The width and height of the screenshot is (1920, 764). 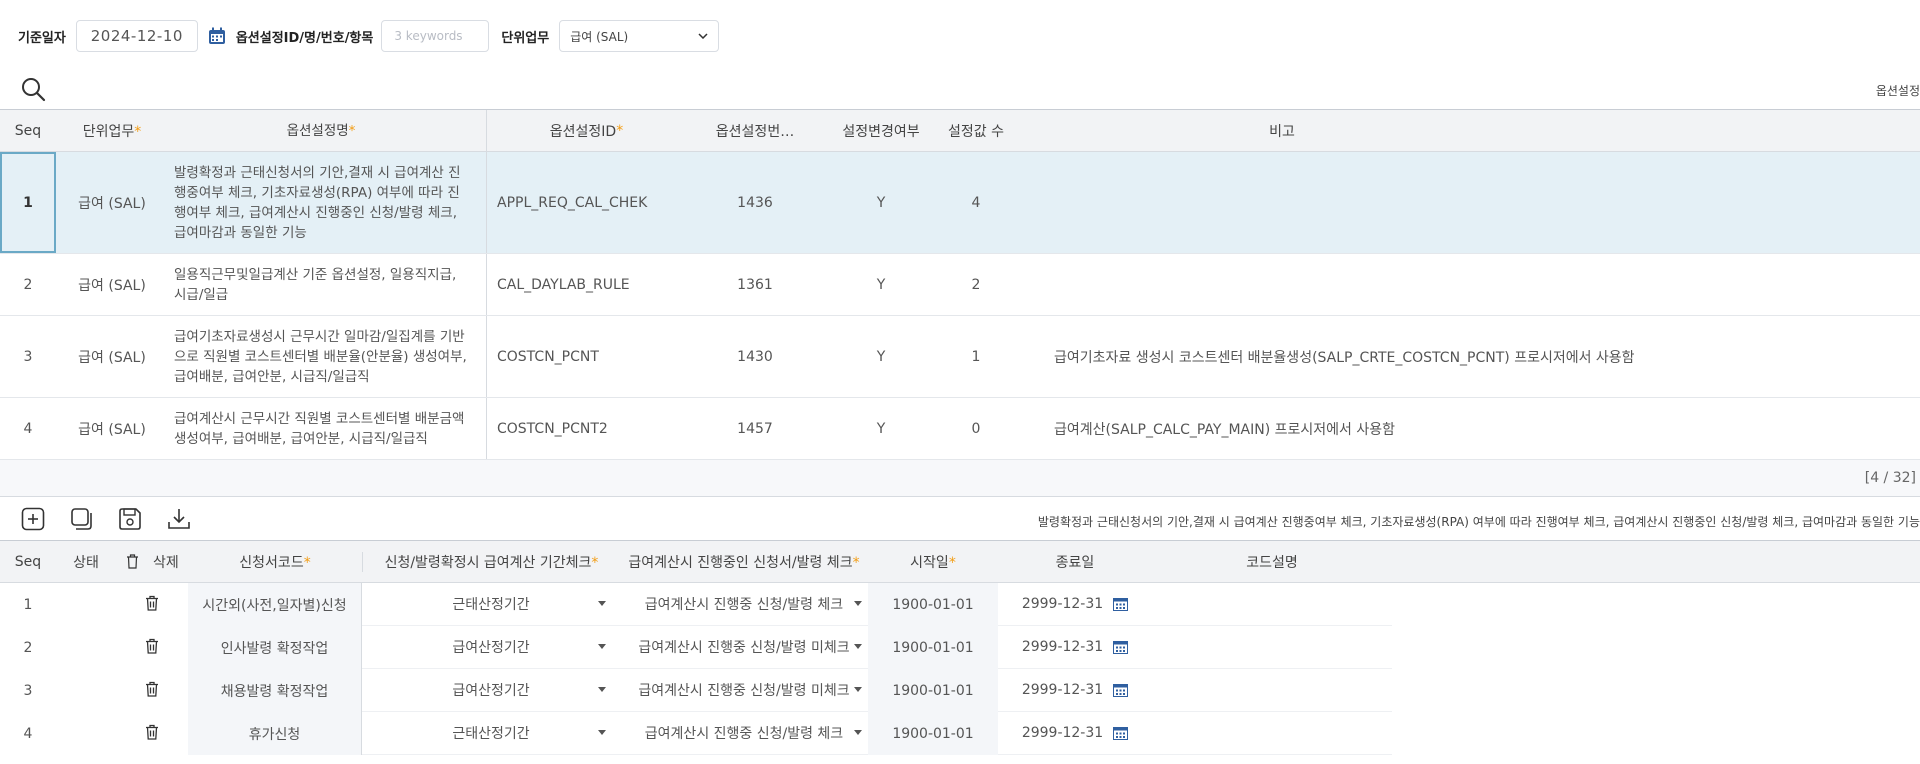 What do you see at coordinates (583, 131) in the screenshot?
I see `col-id-label: 옵션설정ID` at bounding box center [583, 131].